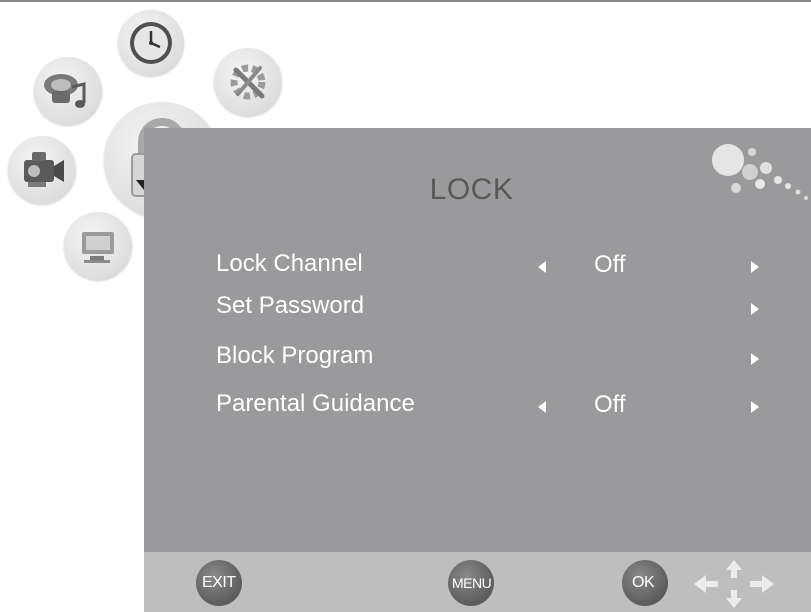  What do you see at coordinates (405, 1) in the screenshot?
I see `top-divider` at bounding box center [405, 1].